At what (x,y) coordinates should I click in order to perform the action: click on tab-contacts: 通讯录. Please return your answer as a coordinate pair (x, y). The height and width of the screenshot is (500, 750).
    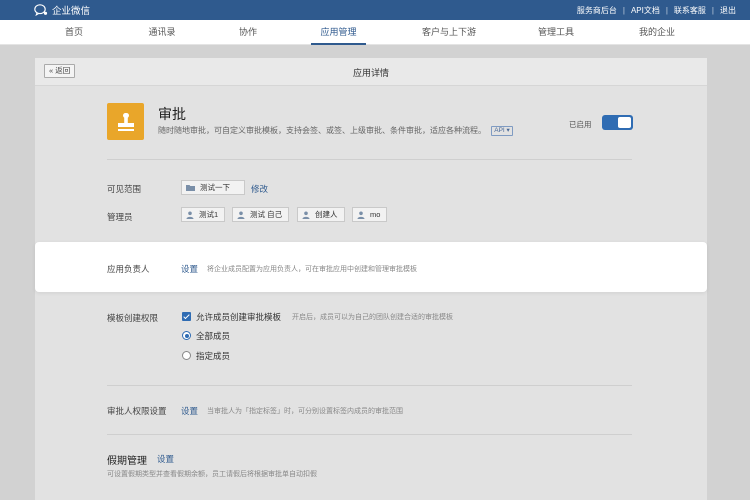
    Looking at the image, I should click on (162, 32).